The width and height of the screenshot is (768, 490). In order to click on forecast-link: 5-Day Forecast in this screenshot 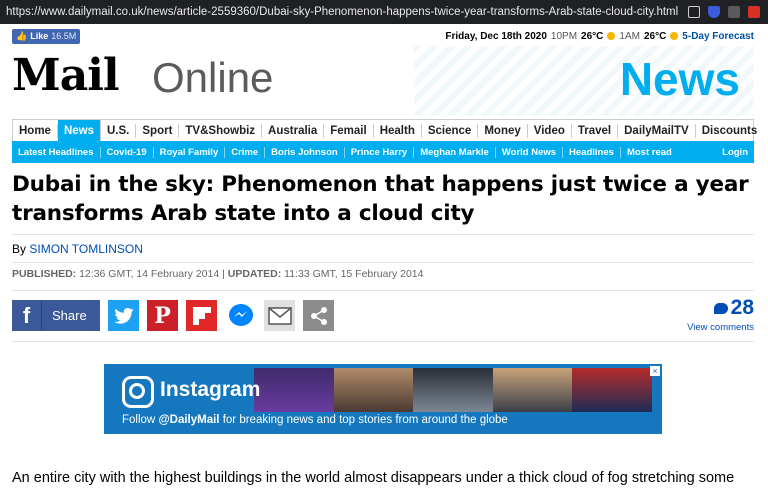, I will do `click(718, 36)`.